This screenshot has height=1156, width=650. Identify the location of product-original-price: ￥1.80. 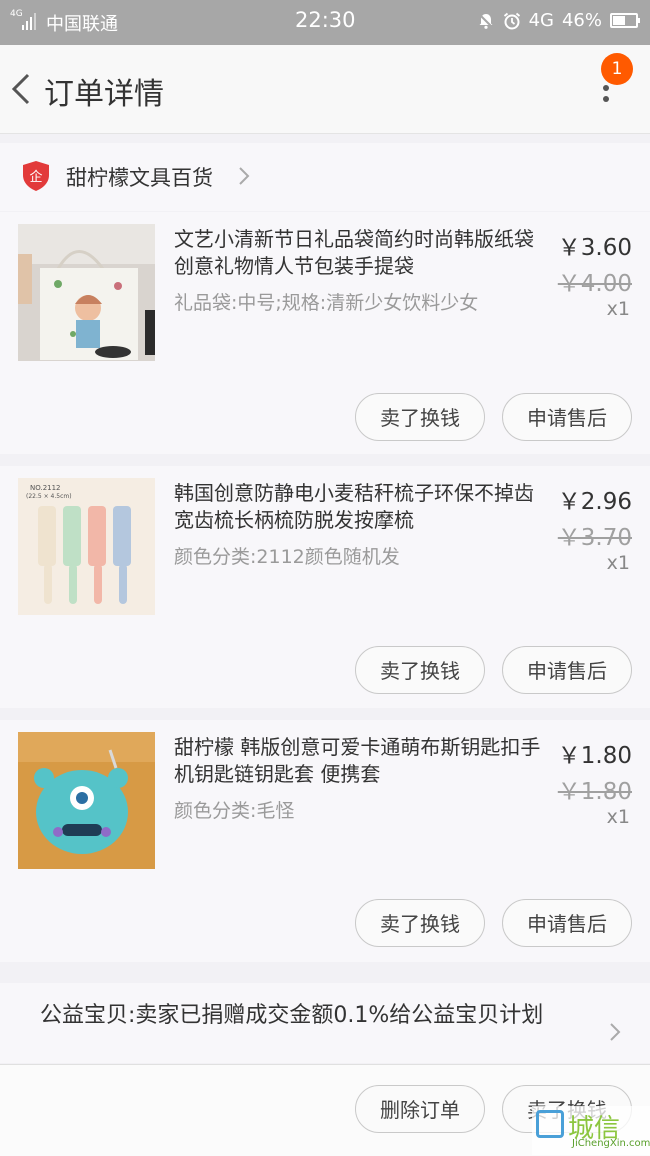
(594, 792).